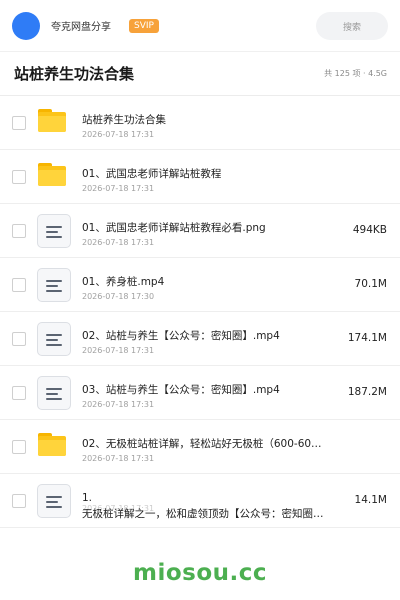 Image resolution: width=400 pixels, height=600 pixels. What do you see at coordinates (124, 120) in the screenshot?
I see `file-name: 站桩养生功法合集` at bounding box center [124, 120].